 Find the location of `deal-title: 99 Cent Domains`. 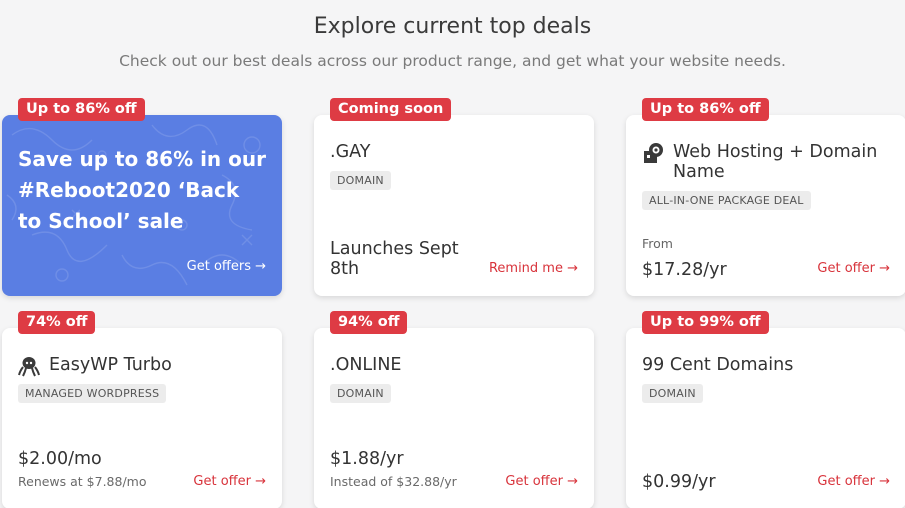

deal-title: 99 Cent Domains is located at coordinates (769, 365).